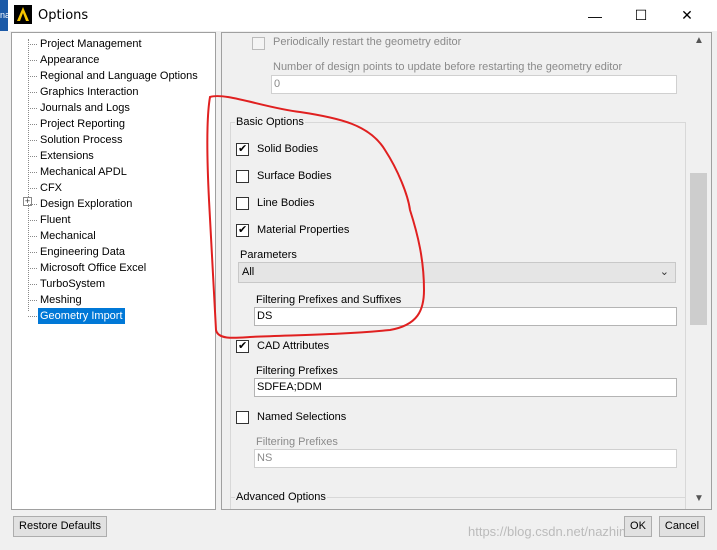 The height and width of the screenshot is (550, 717). What do you see at coordinates (119, 76) in the screenshot?
I see `tree-item-regional-and-language-options: Regional and Language Options` at bounding box center [119, 76].